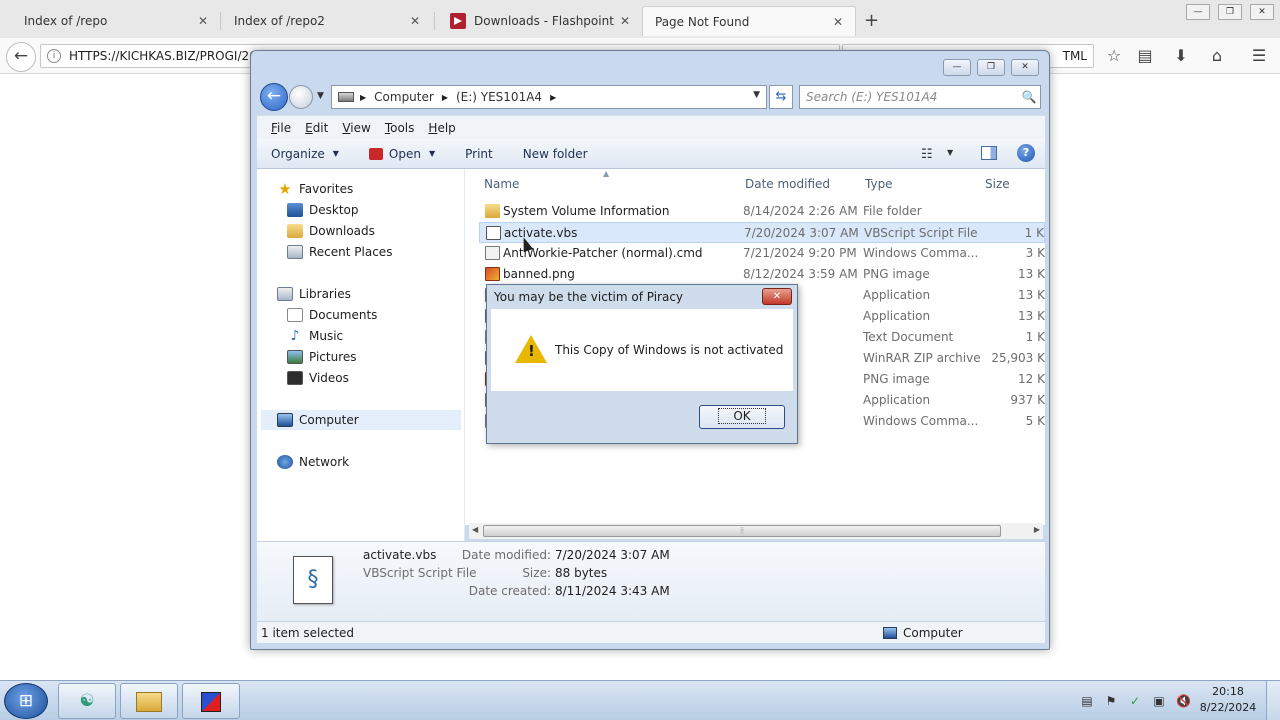 This screenshot has height=720, width=1280. What do you see at coordinates (1181, 57) in the screenshot?
I see `download-icon: ⬇` at bounding box center [1181, 57].